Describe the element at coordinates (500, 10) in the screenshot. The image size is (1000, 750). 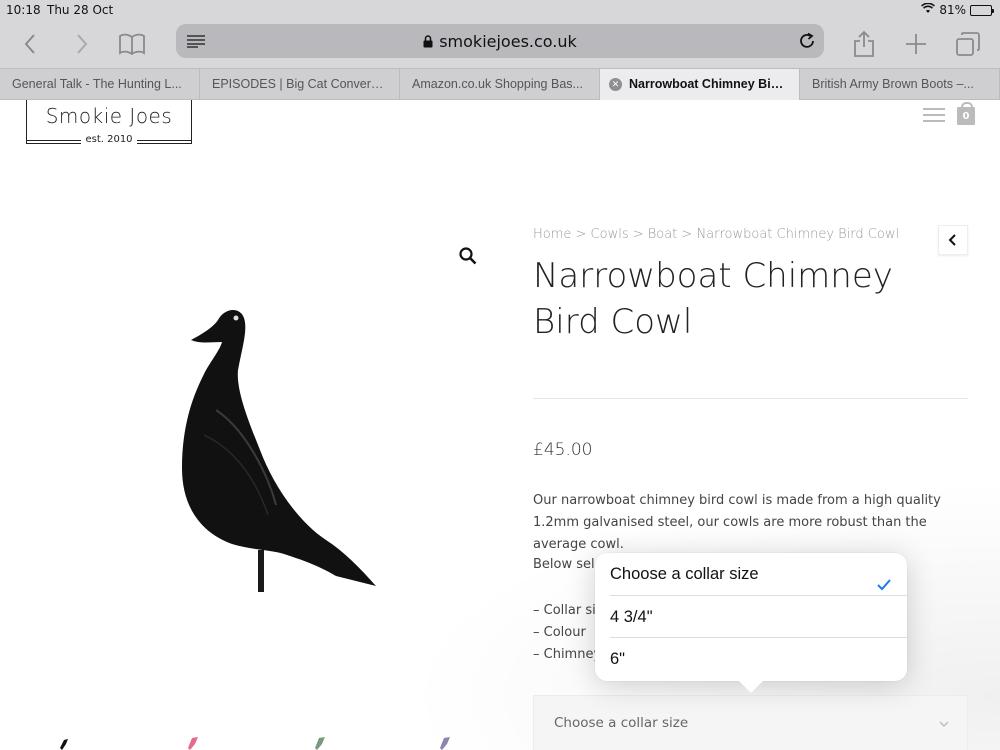
I see `status-bar: 10:18 Thu 28 Oct 81%` at that location.